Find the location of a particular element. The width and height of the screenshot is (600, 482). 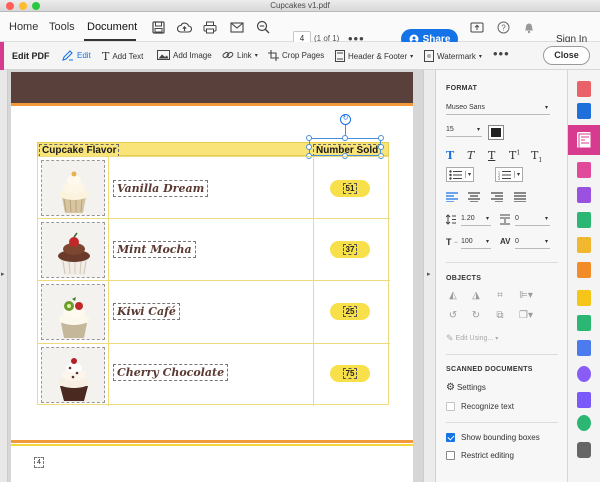

show-bounding-boxes-checkbox is located at coordinates (450, 437).